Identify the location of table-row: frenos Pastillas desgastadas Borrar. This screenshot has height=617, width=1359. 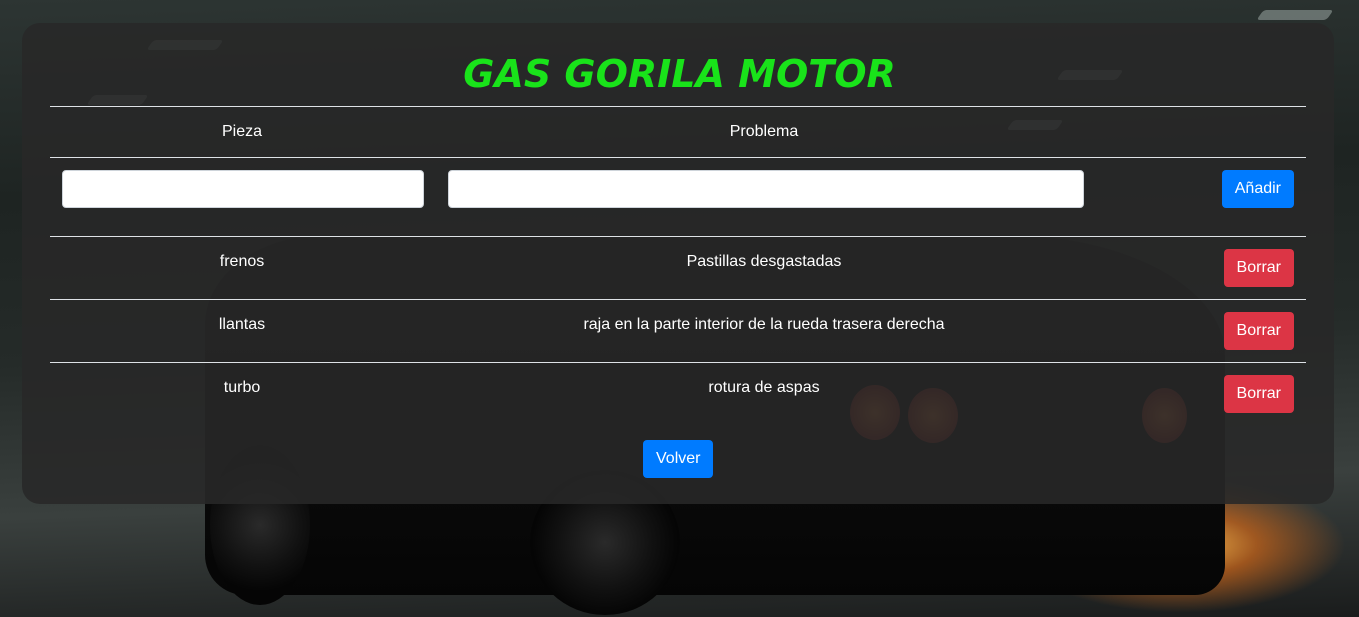
(678, 268).